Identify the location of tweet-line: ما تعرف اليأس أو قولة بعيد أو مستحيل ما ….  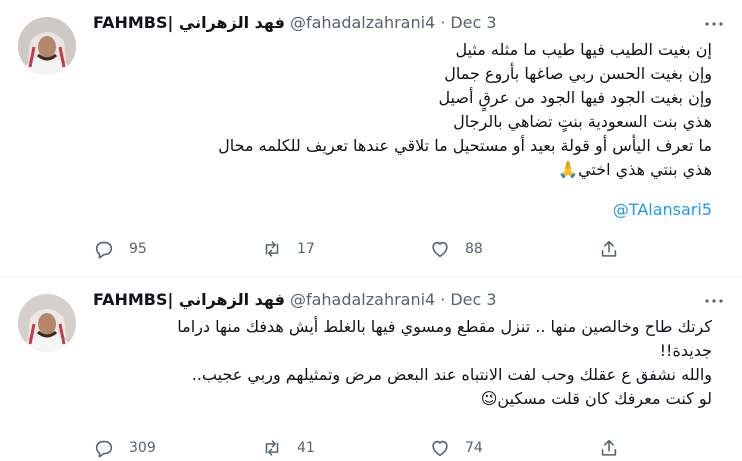
(465, 145).